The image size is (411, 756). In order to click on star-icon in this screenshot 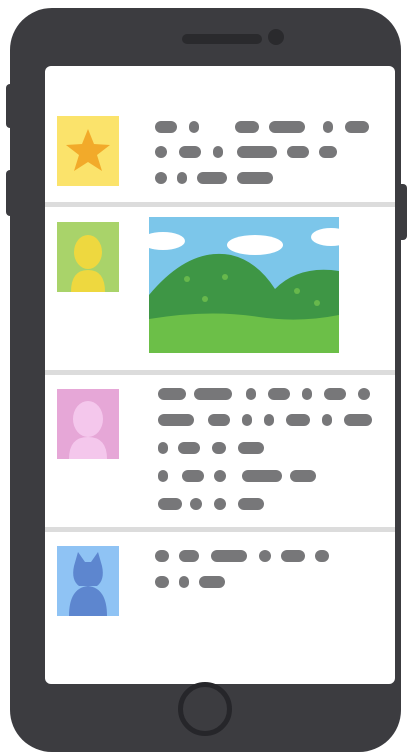, I will do `click(88, 151)`.